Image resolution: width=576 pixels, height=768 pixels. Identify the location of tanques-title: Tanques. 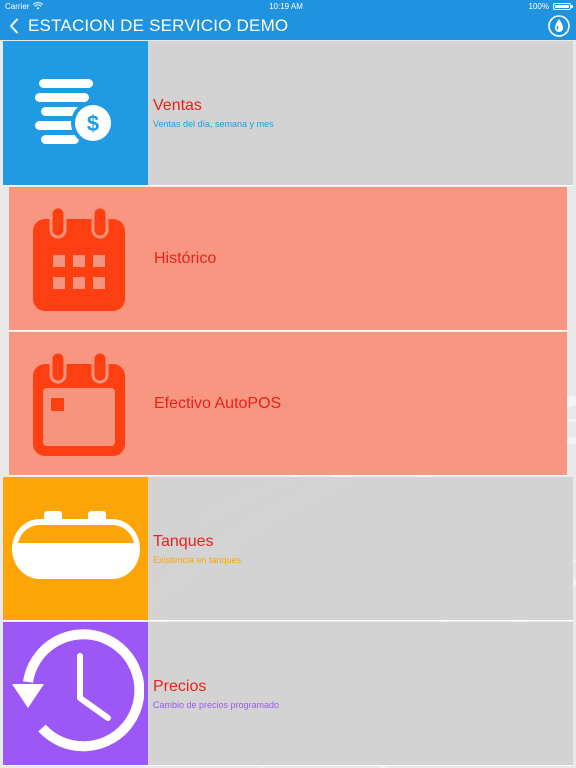
(183, 541).